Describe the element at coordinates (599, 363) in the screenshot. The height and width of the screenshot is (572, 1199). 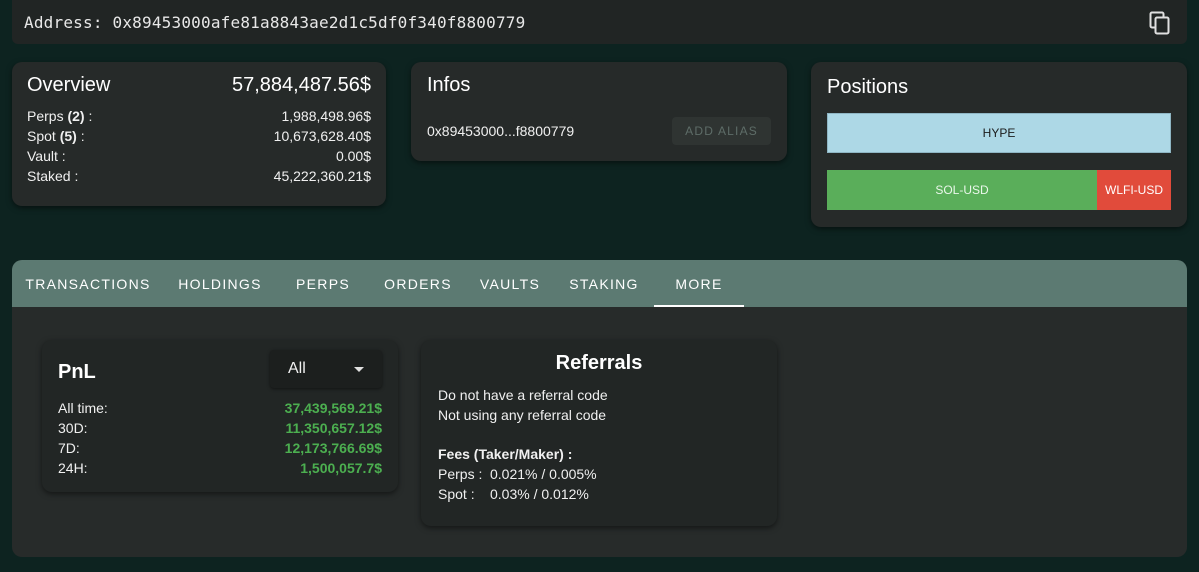
I see `referrals-title: Referrals` at that location.